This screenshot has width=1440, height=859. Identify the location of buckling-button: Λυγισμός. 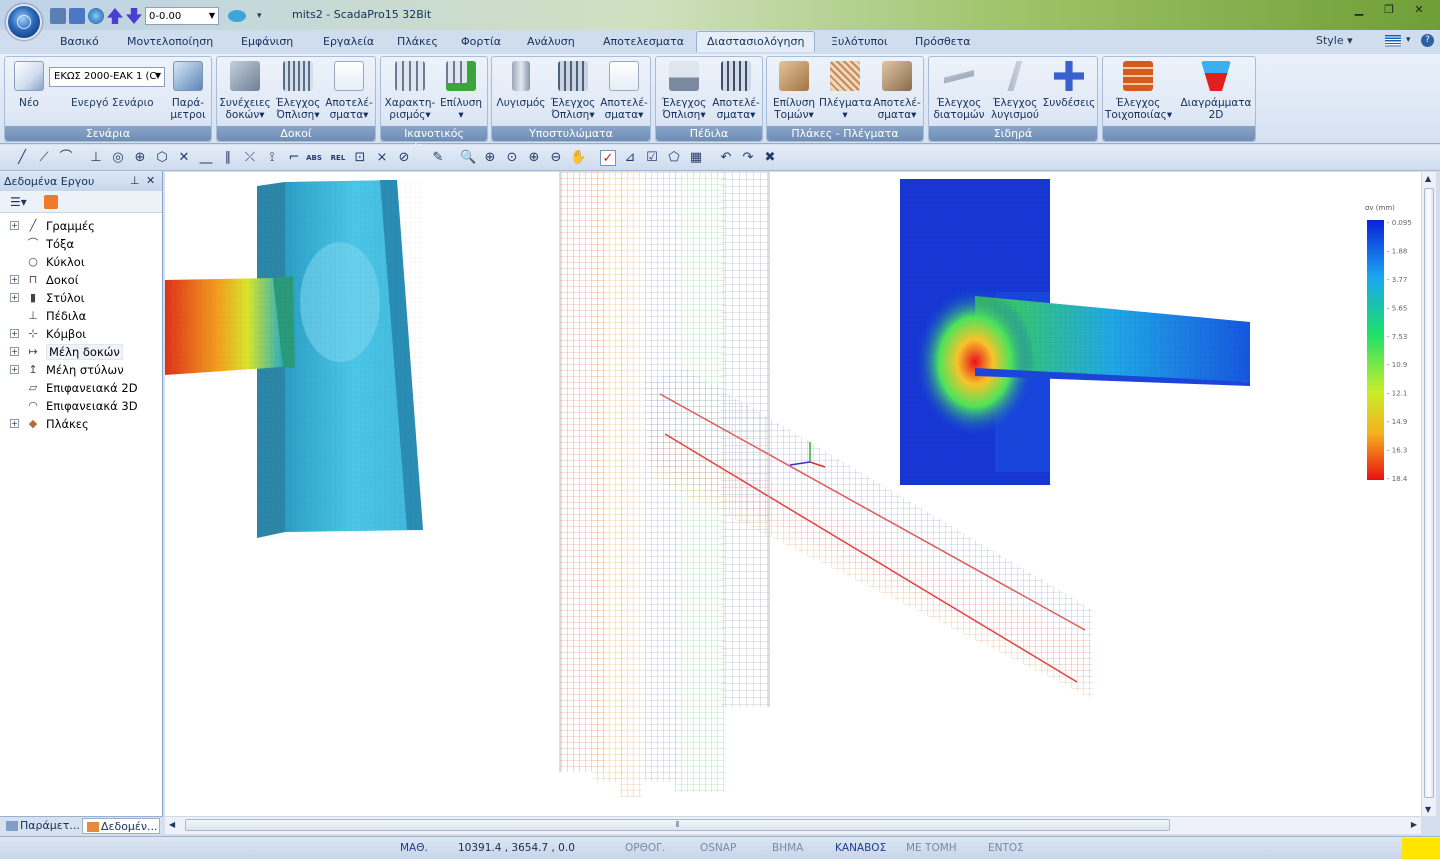
(521, 85).